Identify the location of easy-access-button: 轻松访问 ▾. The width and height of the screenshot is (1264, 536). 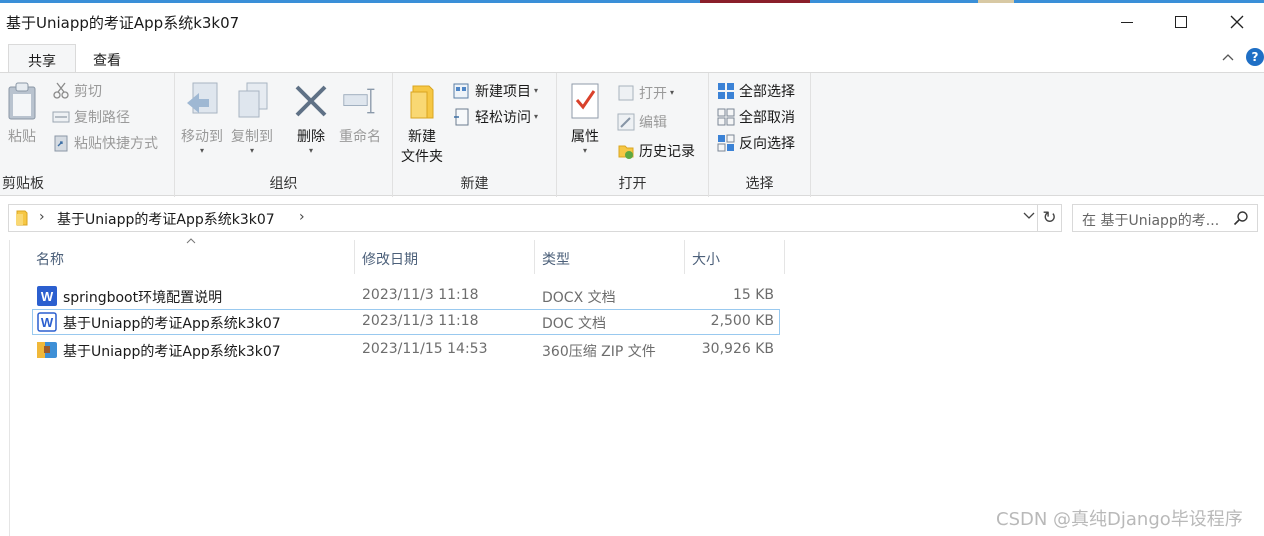
(495, 117).